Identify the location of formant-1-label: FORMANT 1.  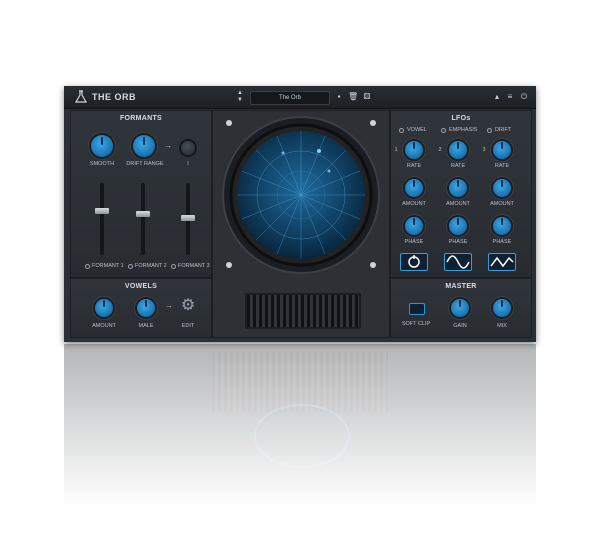
(108, 266).